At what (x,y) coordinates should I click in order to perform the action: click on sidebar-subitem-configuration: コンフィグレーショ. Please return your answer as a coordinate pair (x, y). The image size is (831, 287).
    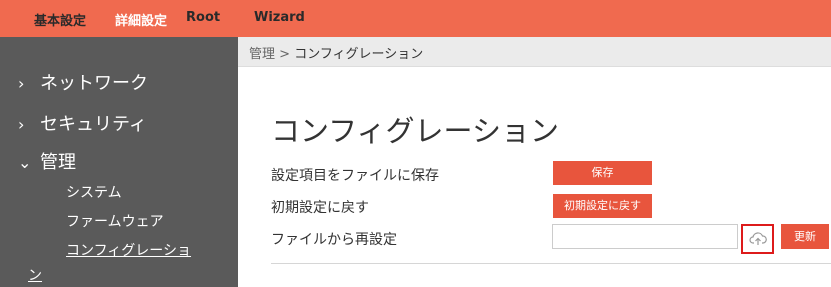
    Looking at the image, I should click on (128, 250).